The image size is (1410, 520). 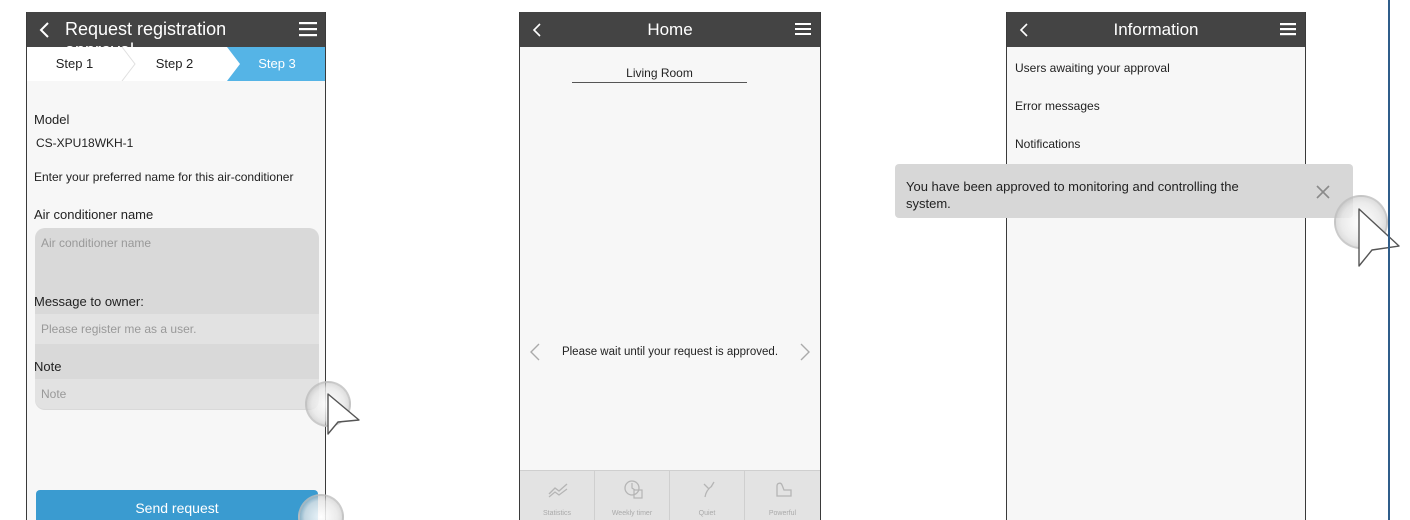 I want to click on info-item-notifications: Notifications, so click(x=1047, y=144).